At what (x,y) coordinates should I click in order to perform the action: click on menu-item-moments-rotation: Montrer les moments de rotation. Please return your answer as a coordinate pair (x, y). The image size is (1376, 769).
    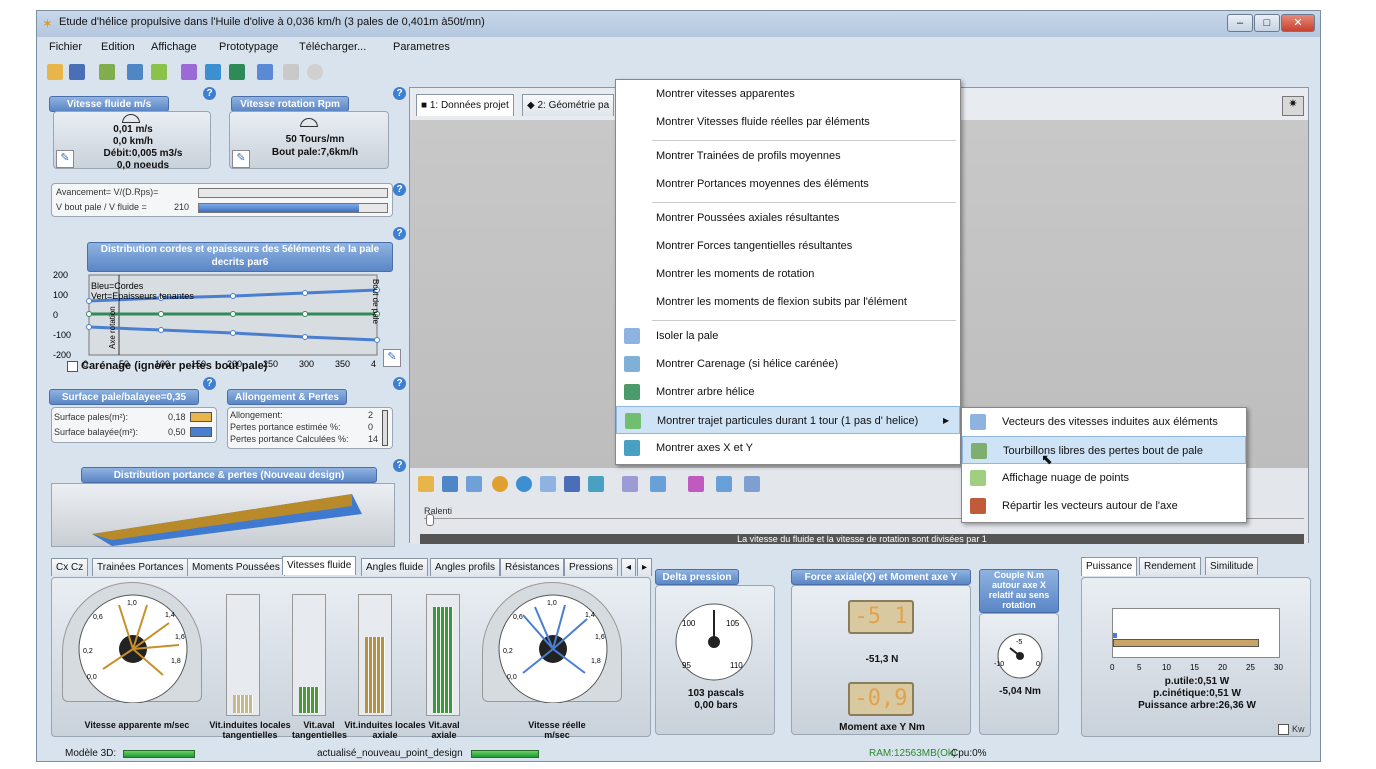
    Looking at the image, I should click on (788, 274).